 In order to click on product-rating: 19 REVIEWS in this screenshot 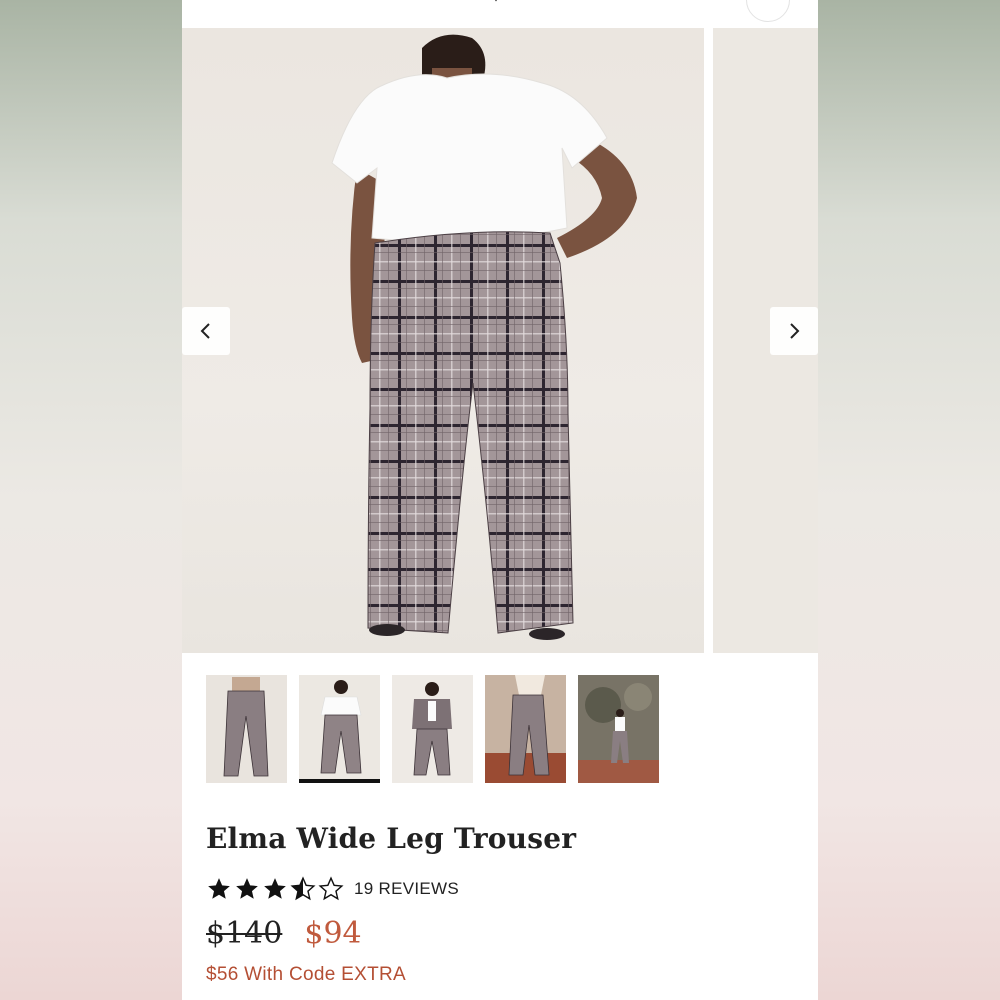, I will do `click(332, 889)`.